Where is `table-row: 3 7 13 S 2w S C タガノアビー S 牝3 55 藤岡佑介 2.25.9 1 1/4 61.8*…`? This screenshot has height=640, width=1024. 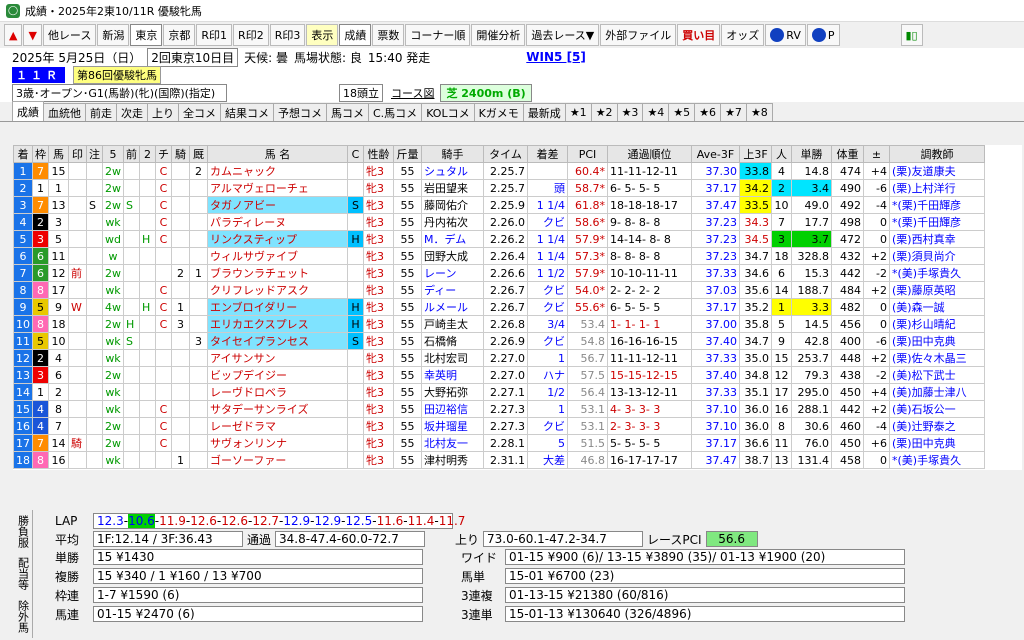 table-row: 3 7 13 S 2w S C タガノアビー S 牝3 55 藤岡佑介 2.25.9 1 1/4 61.8*… is located at coordinates (499, 205).